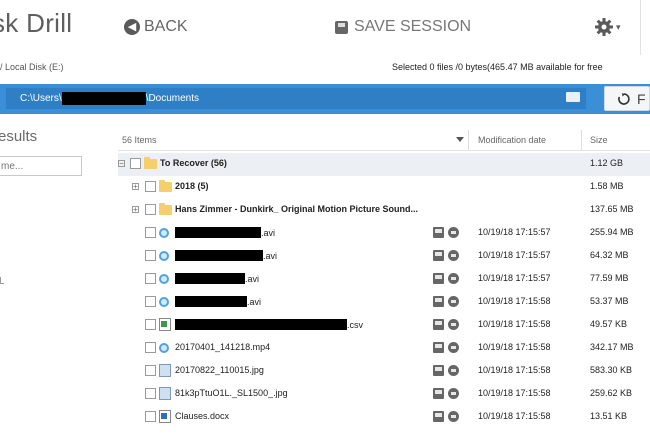 The height and width of the screenshot is (434, 650). What do you see at coordinates (624, 98) in the screenshot?
I see `refresh-icon` at bounding box center [624, 98].